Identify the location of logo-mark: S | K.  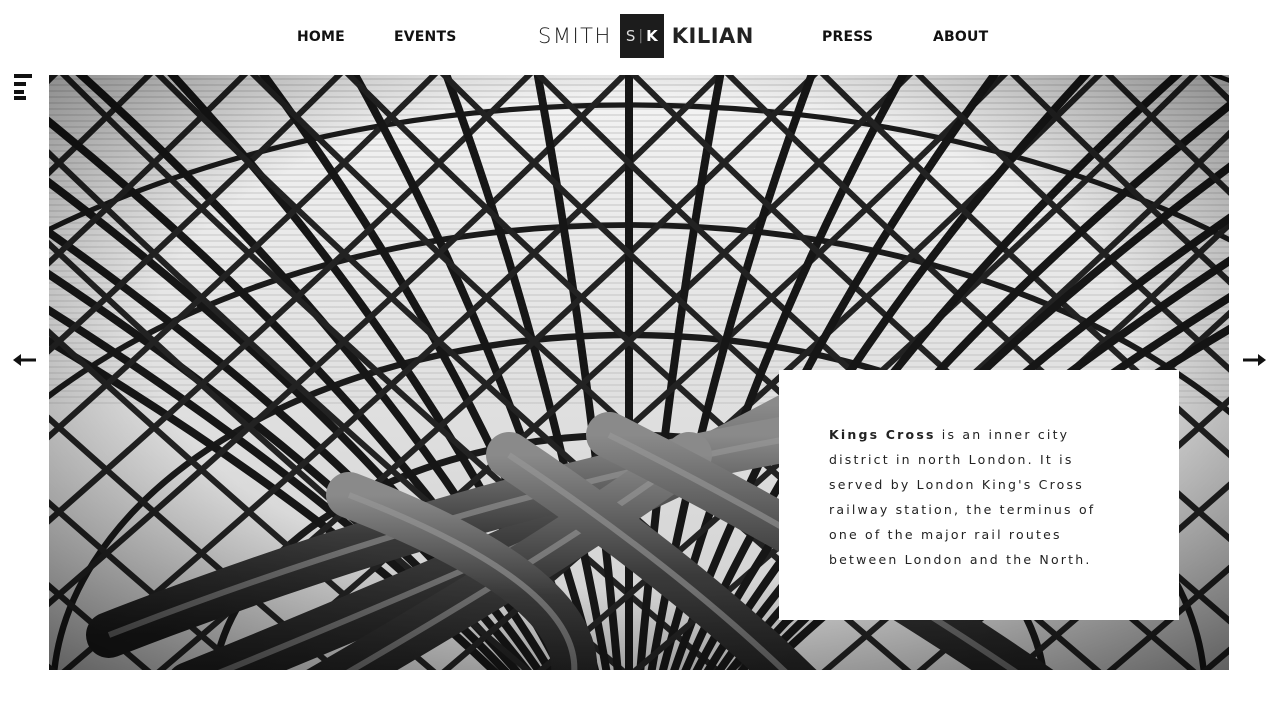
(641, 36).